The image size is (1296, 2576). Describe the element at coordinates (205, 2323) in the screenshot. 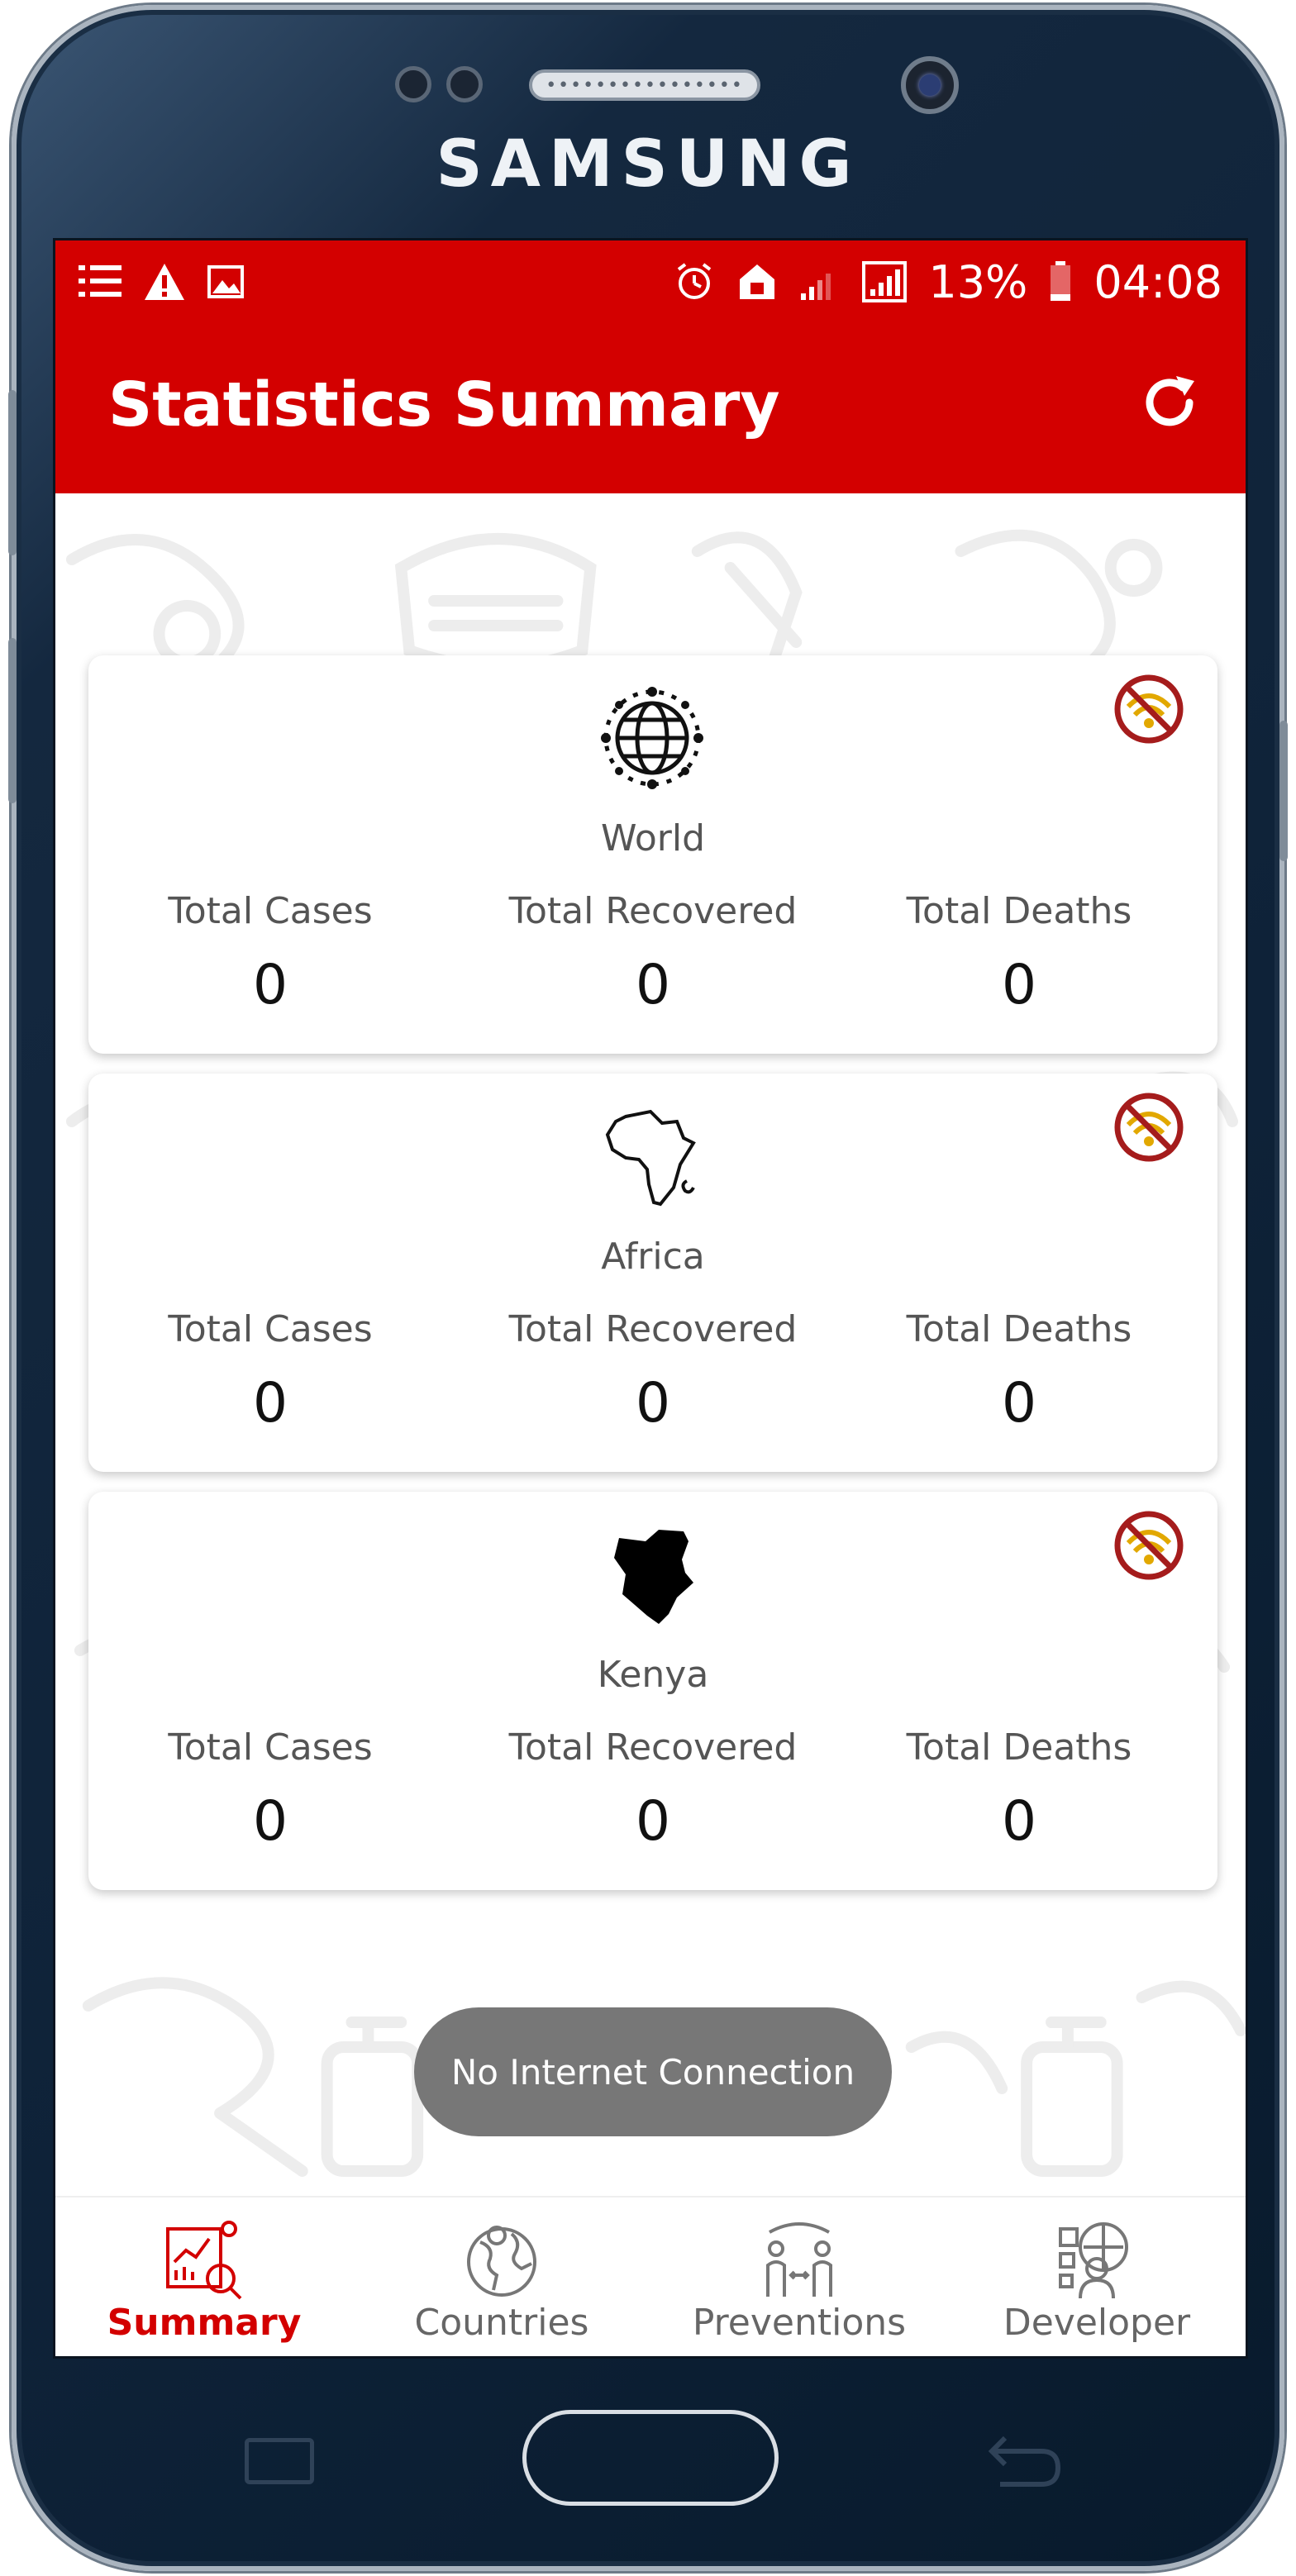

I see `nav-label: Summary` at that location.